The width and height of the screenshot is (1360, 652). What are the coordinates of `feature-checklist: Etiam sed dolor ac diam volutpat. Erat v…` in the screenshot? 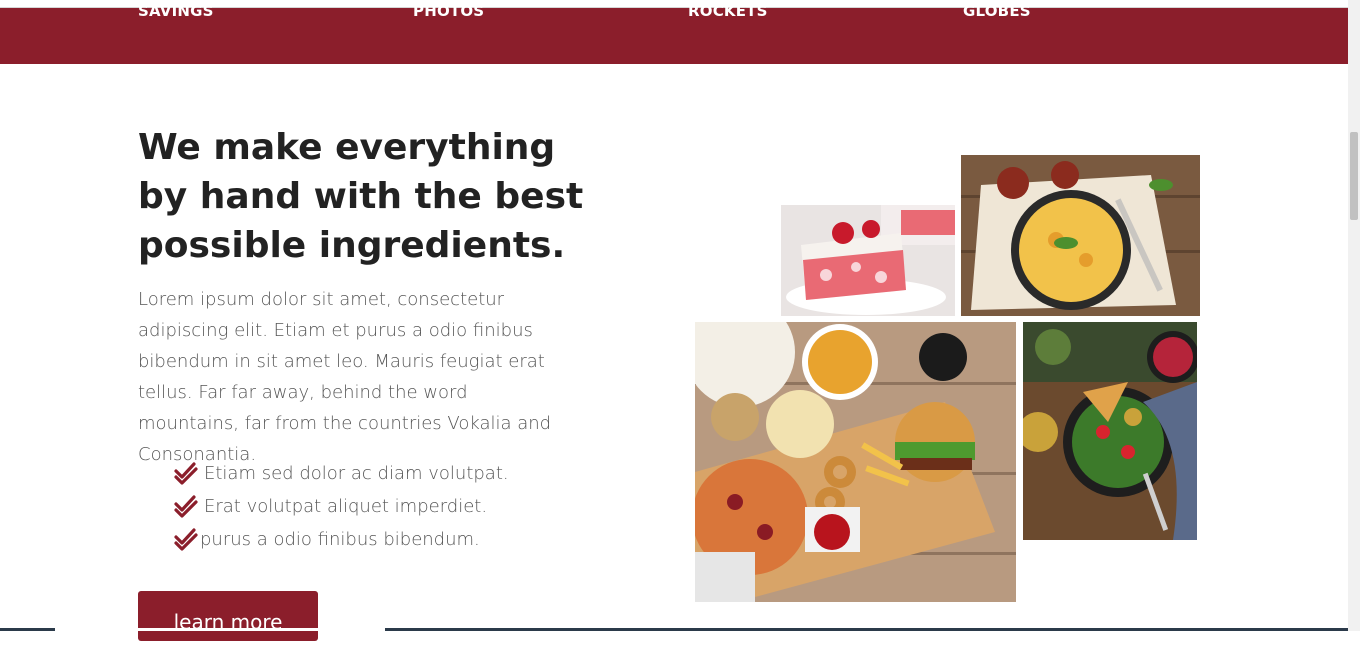 It's located at (341, 506).